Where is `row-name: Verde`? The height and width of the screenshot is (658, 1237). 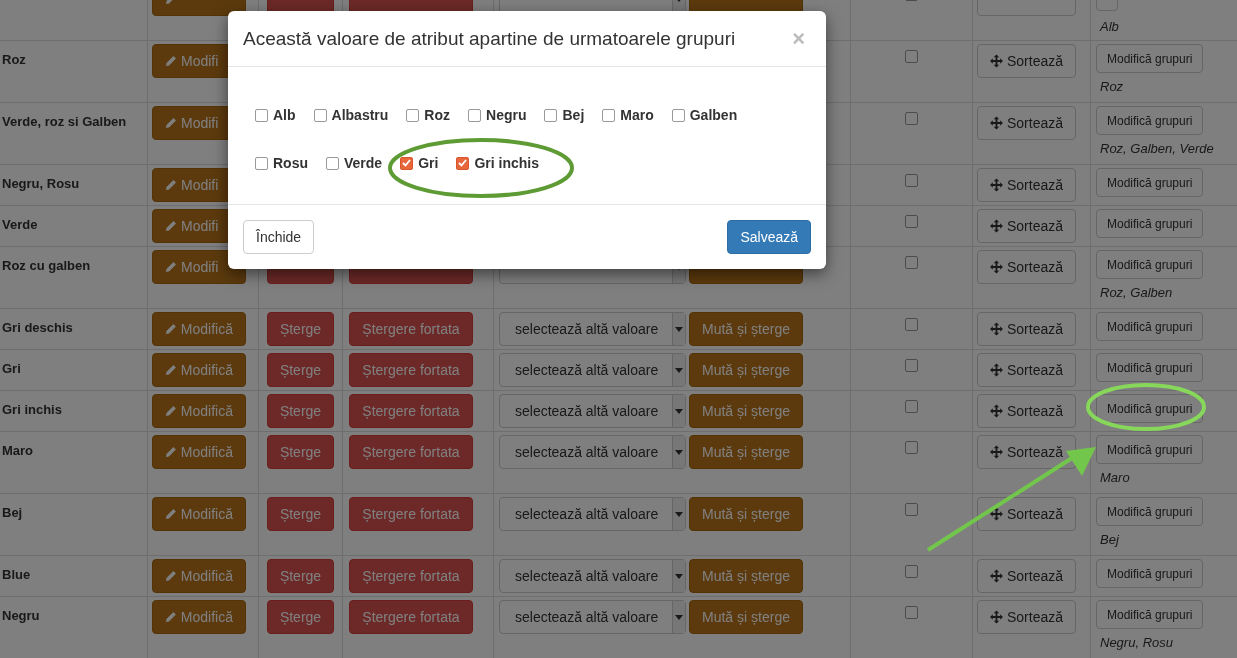 row-name: Verde is located at coordinates (20, 224).